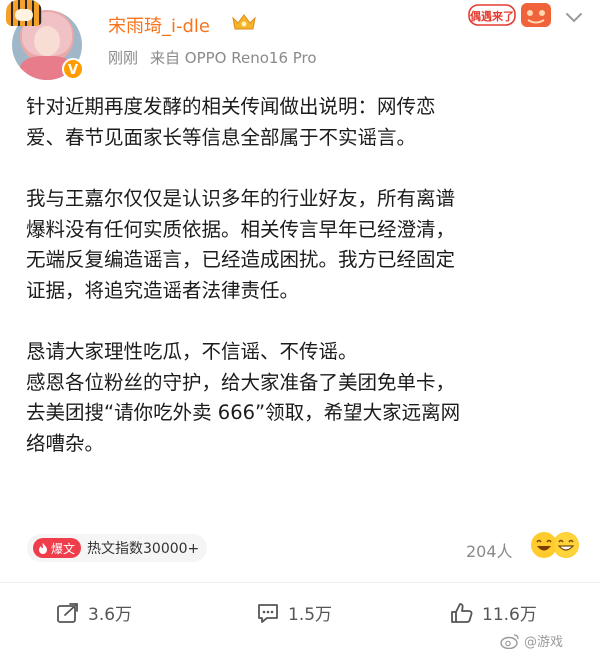 The width and height of the screenshot is (600, 658). I want to click on crown-icon, so click(244, 22).